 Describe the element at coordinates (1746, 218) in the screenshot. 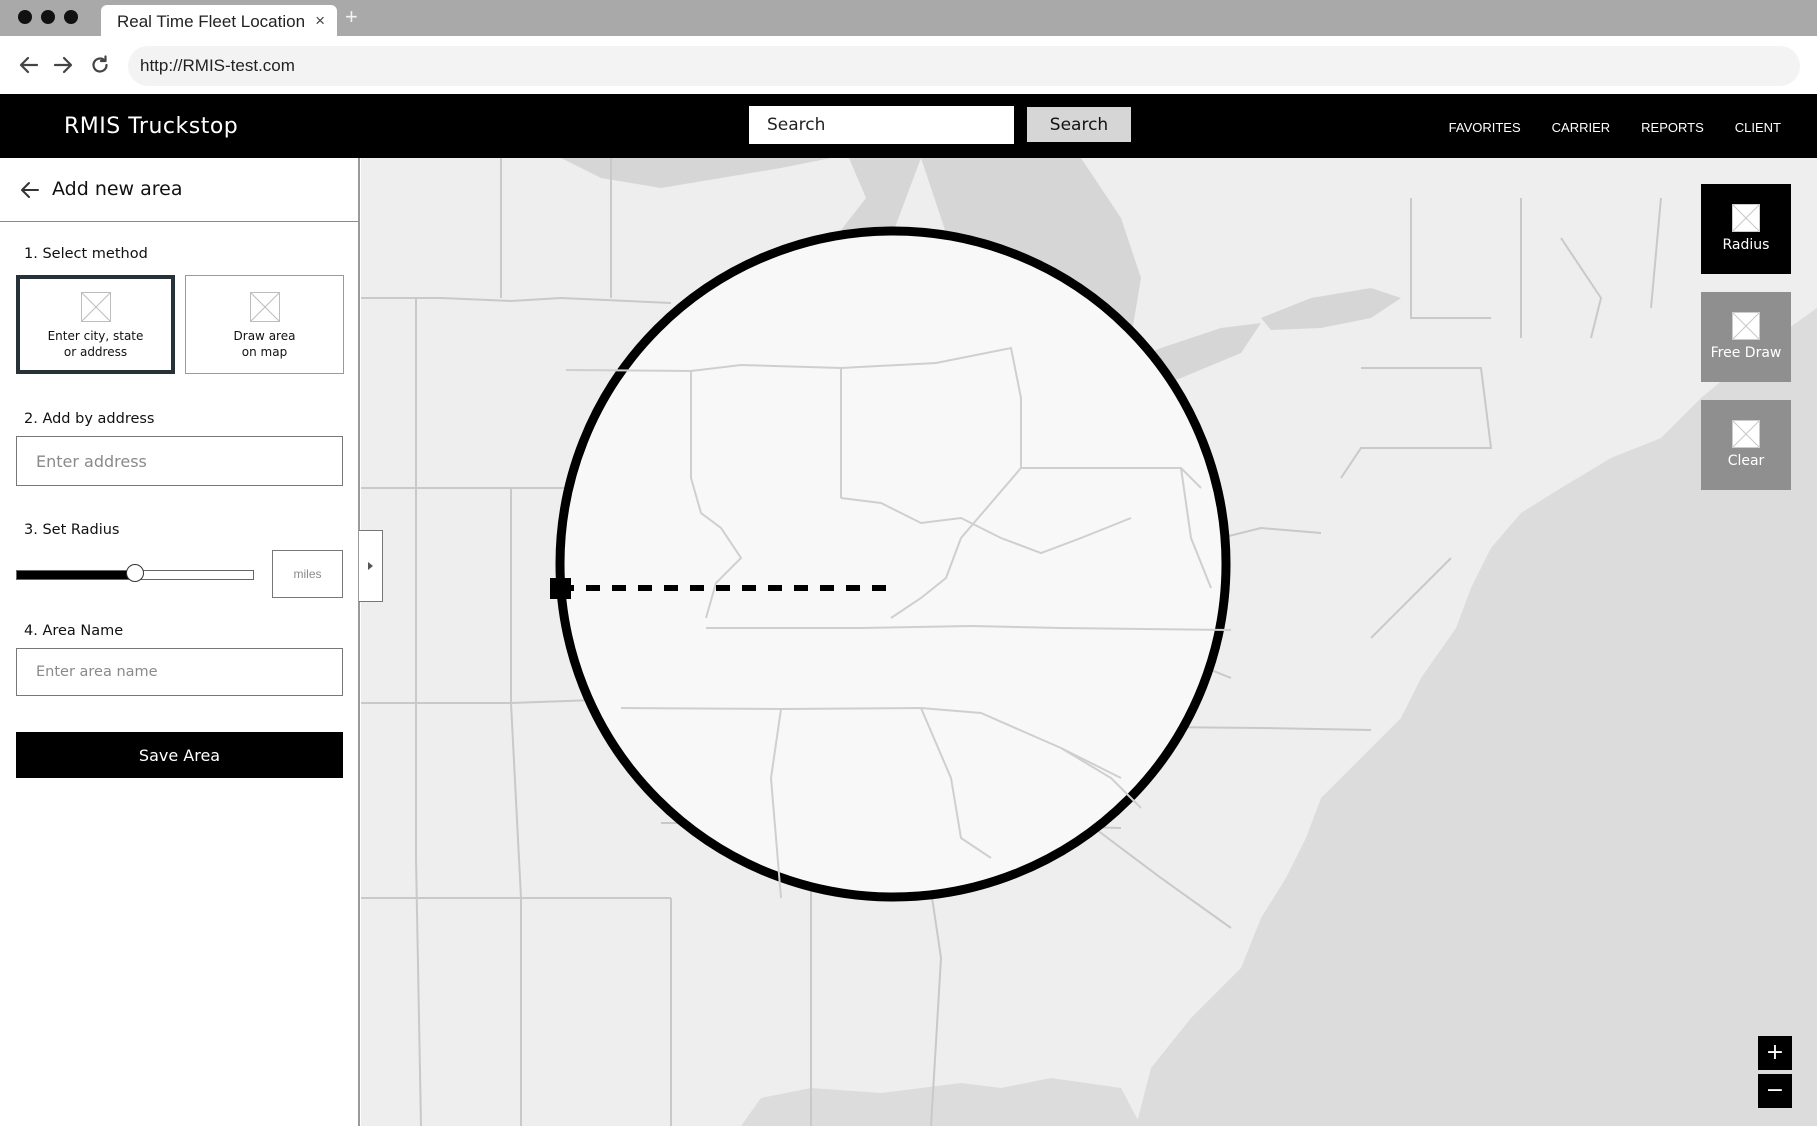

I see `radius-tool-icon` at that location.